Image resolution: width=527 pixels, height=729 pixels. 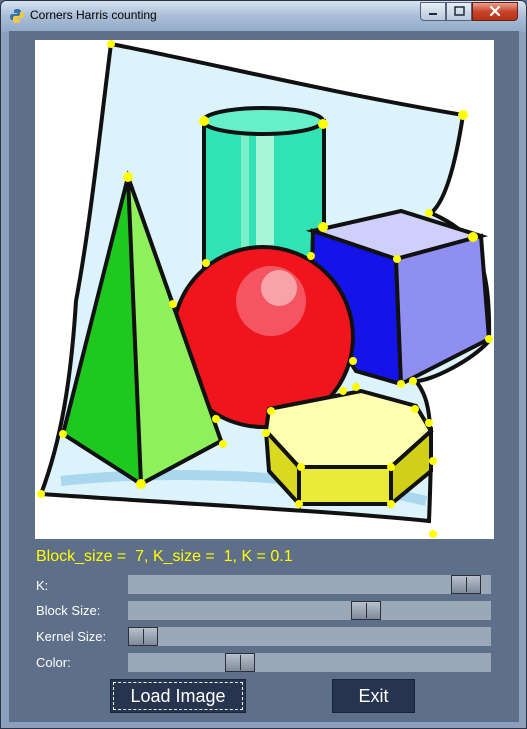 I want to click on minimize-button, so click(x=433, y=11).